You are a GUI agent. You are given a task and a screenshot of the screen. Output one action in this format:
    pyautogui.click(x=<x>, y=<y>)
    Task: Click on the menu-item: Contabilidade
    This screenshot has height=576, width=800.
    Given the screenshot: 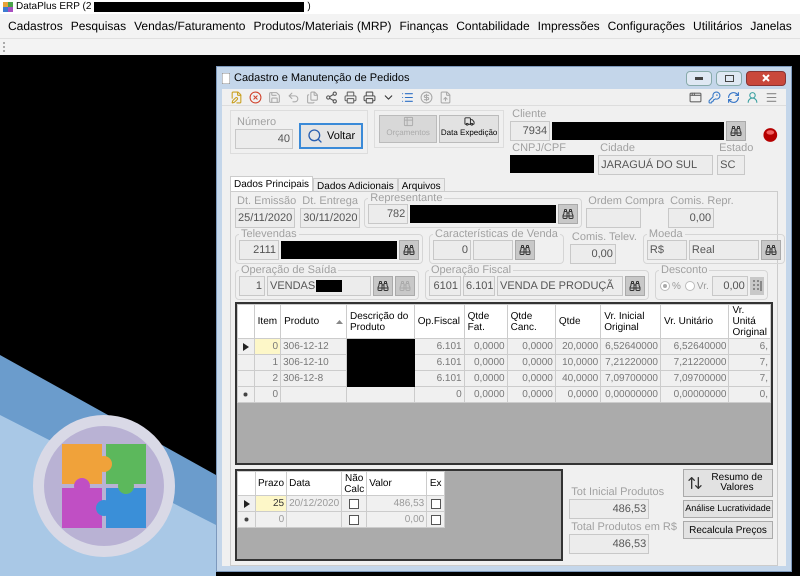 What is the action you would take?
    pyautogui.click(x=493, y=26)
    